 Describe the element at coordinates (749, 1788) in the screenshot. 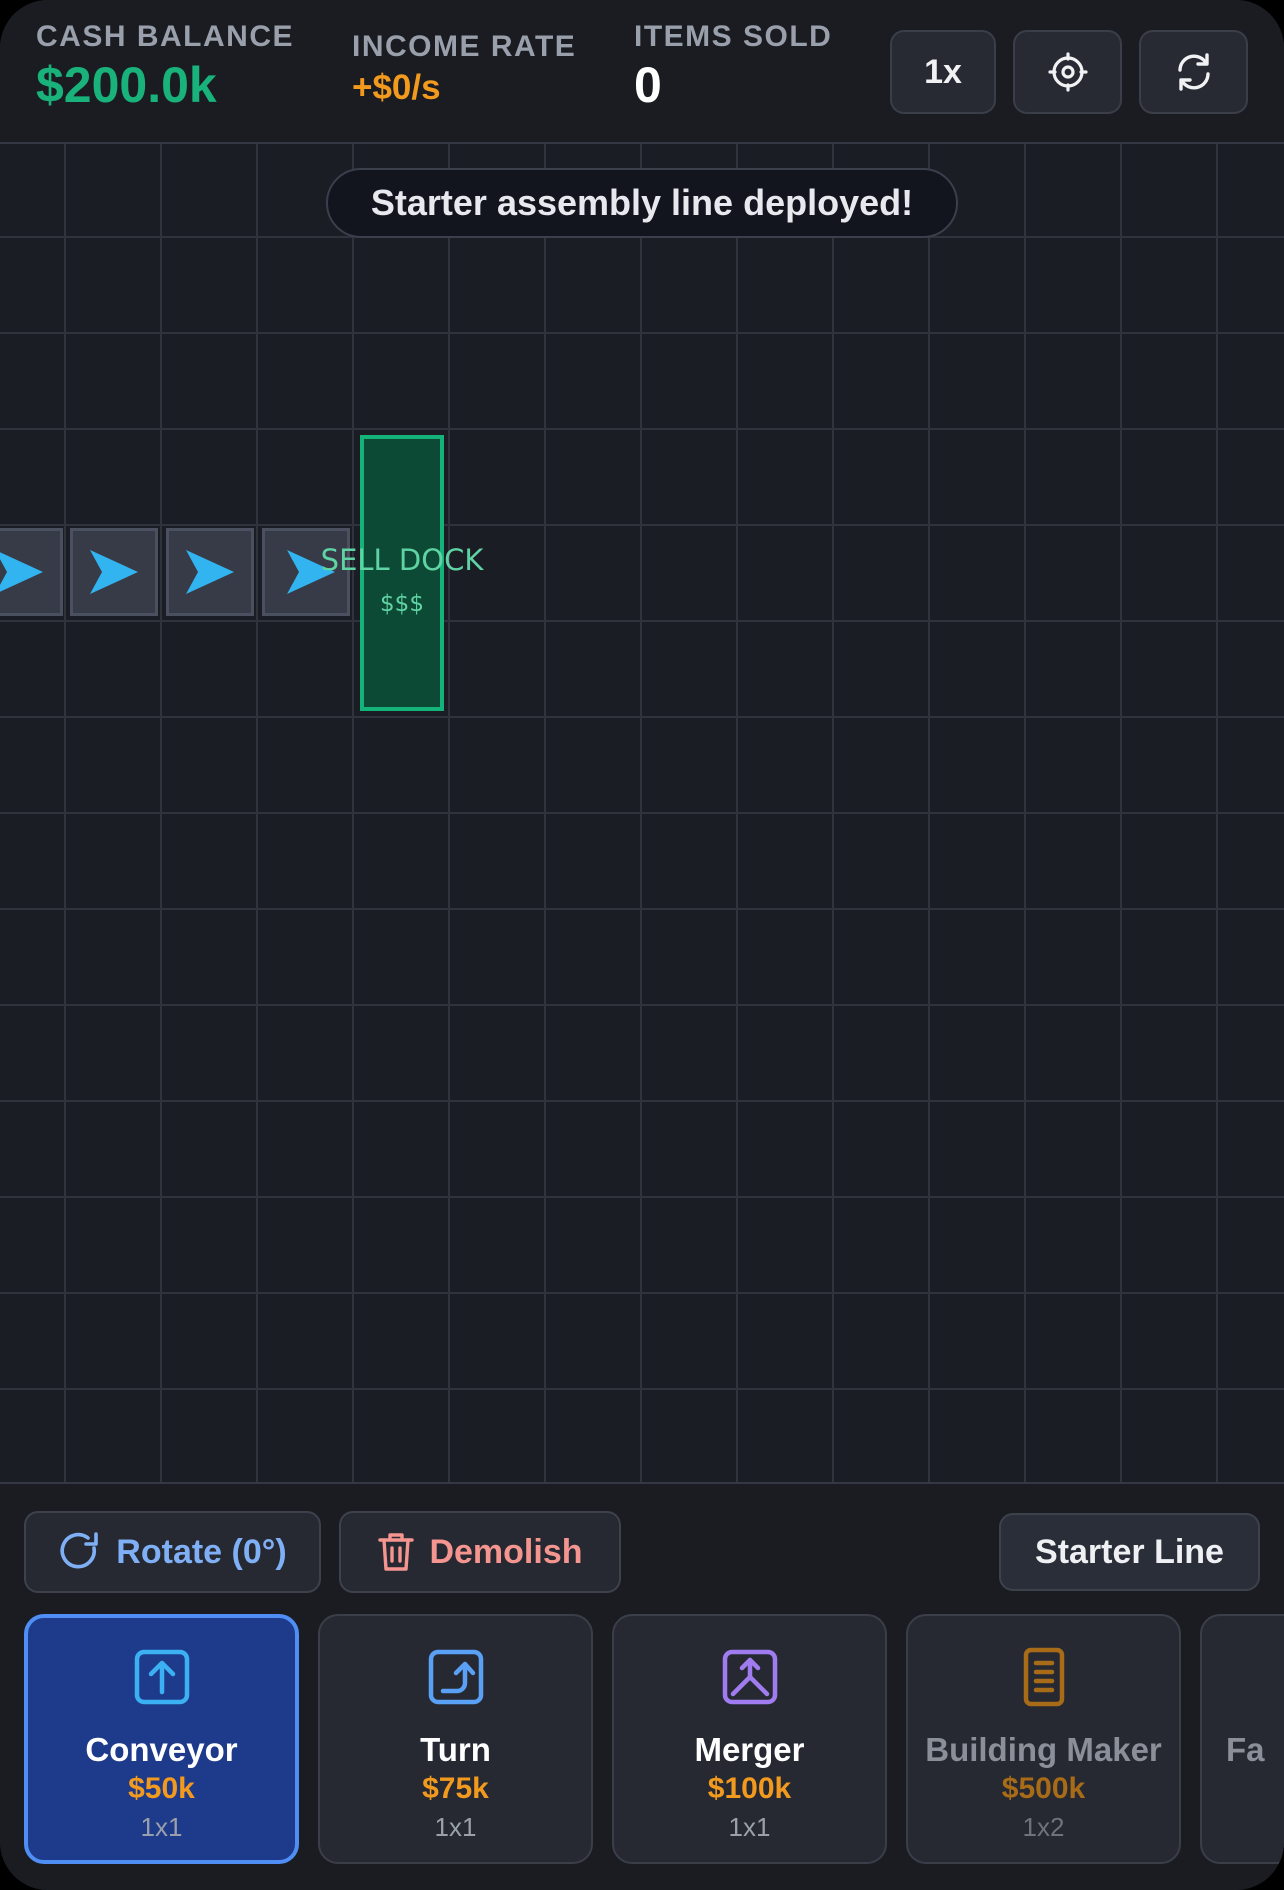

I see `building-price: $100k` at that location.